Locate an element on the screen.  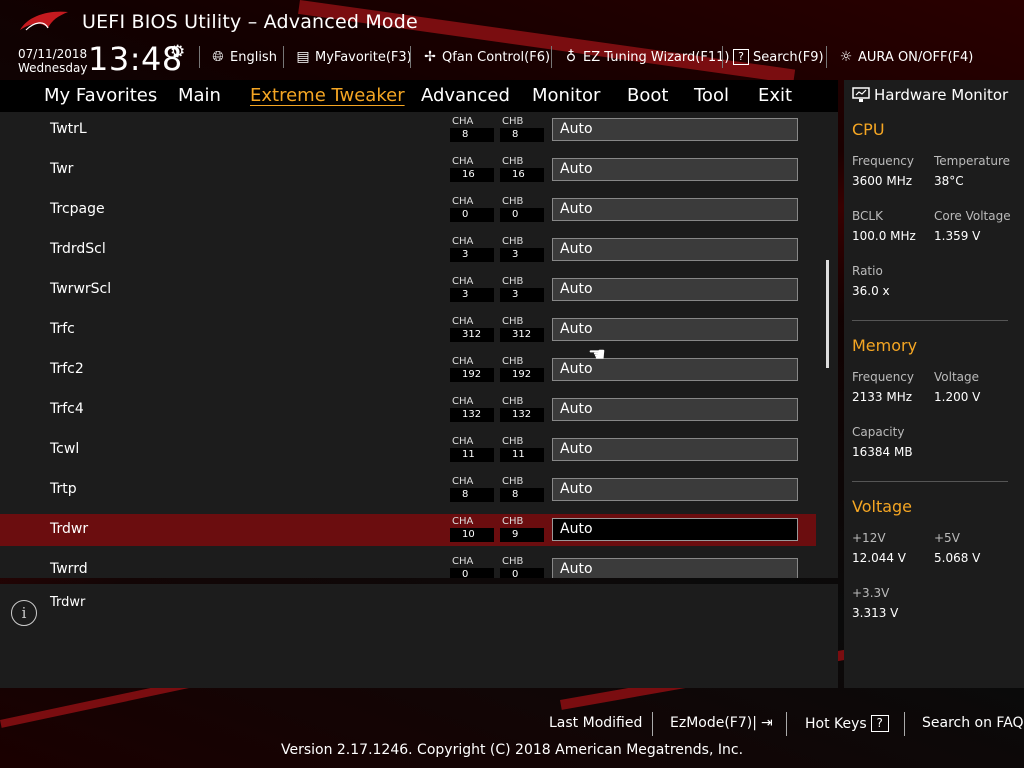
v33-label: +3.3V is located at coordinates (871, 593).